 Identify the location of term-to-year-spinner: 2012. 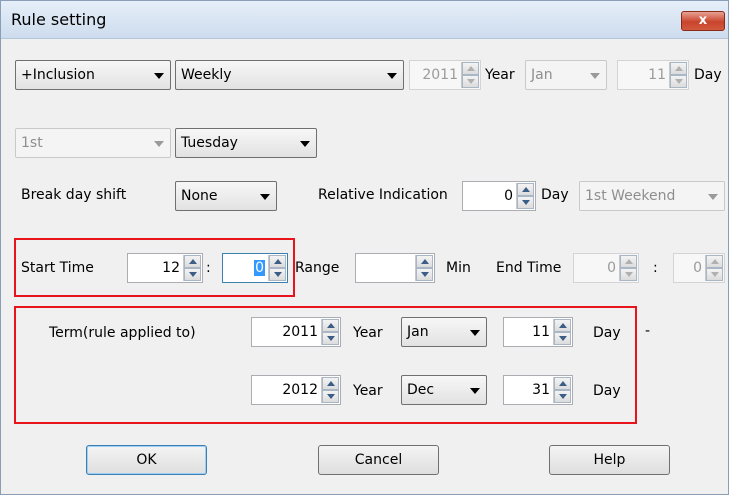
(296, 390).